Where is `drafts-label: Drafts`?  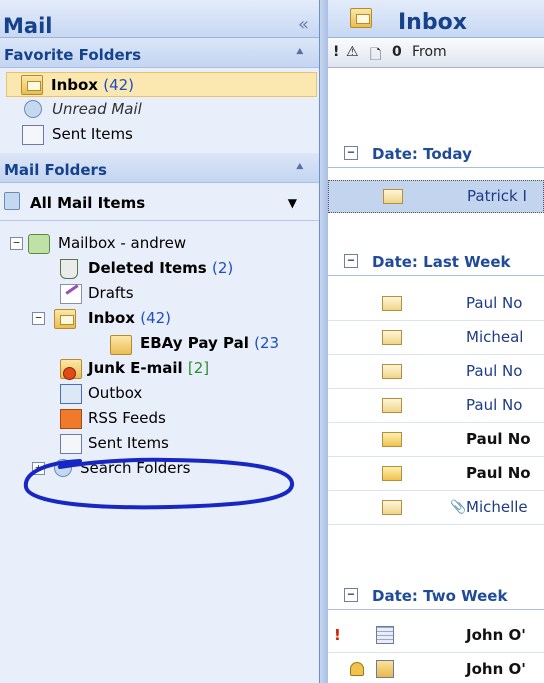
drafts-label: Drafts is located at coordinates (111, 293).